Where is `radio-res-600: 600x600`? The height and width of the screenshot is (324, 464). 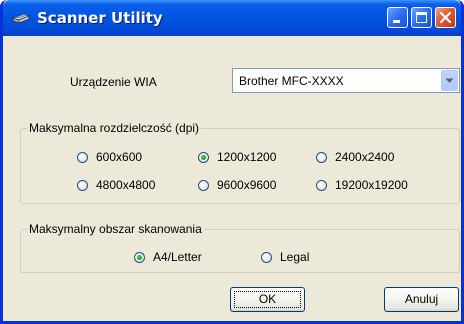 radio-res-600: 600x600 is located at coordinates (109, 157).